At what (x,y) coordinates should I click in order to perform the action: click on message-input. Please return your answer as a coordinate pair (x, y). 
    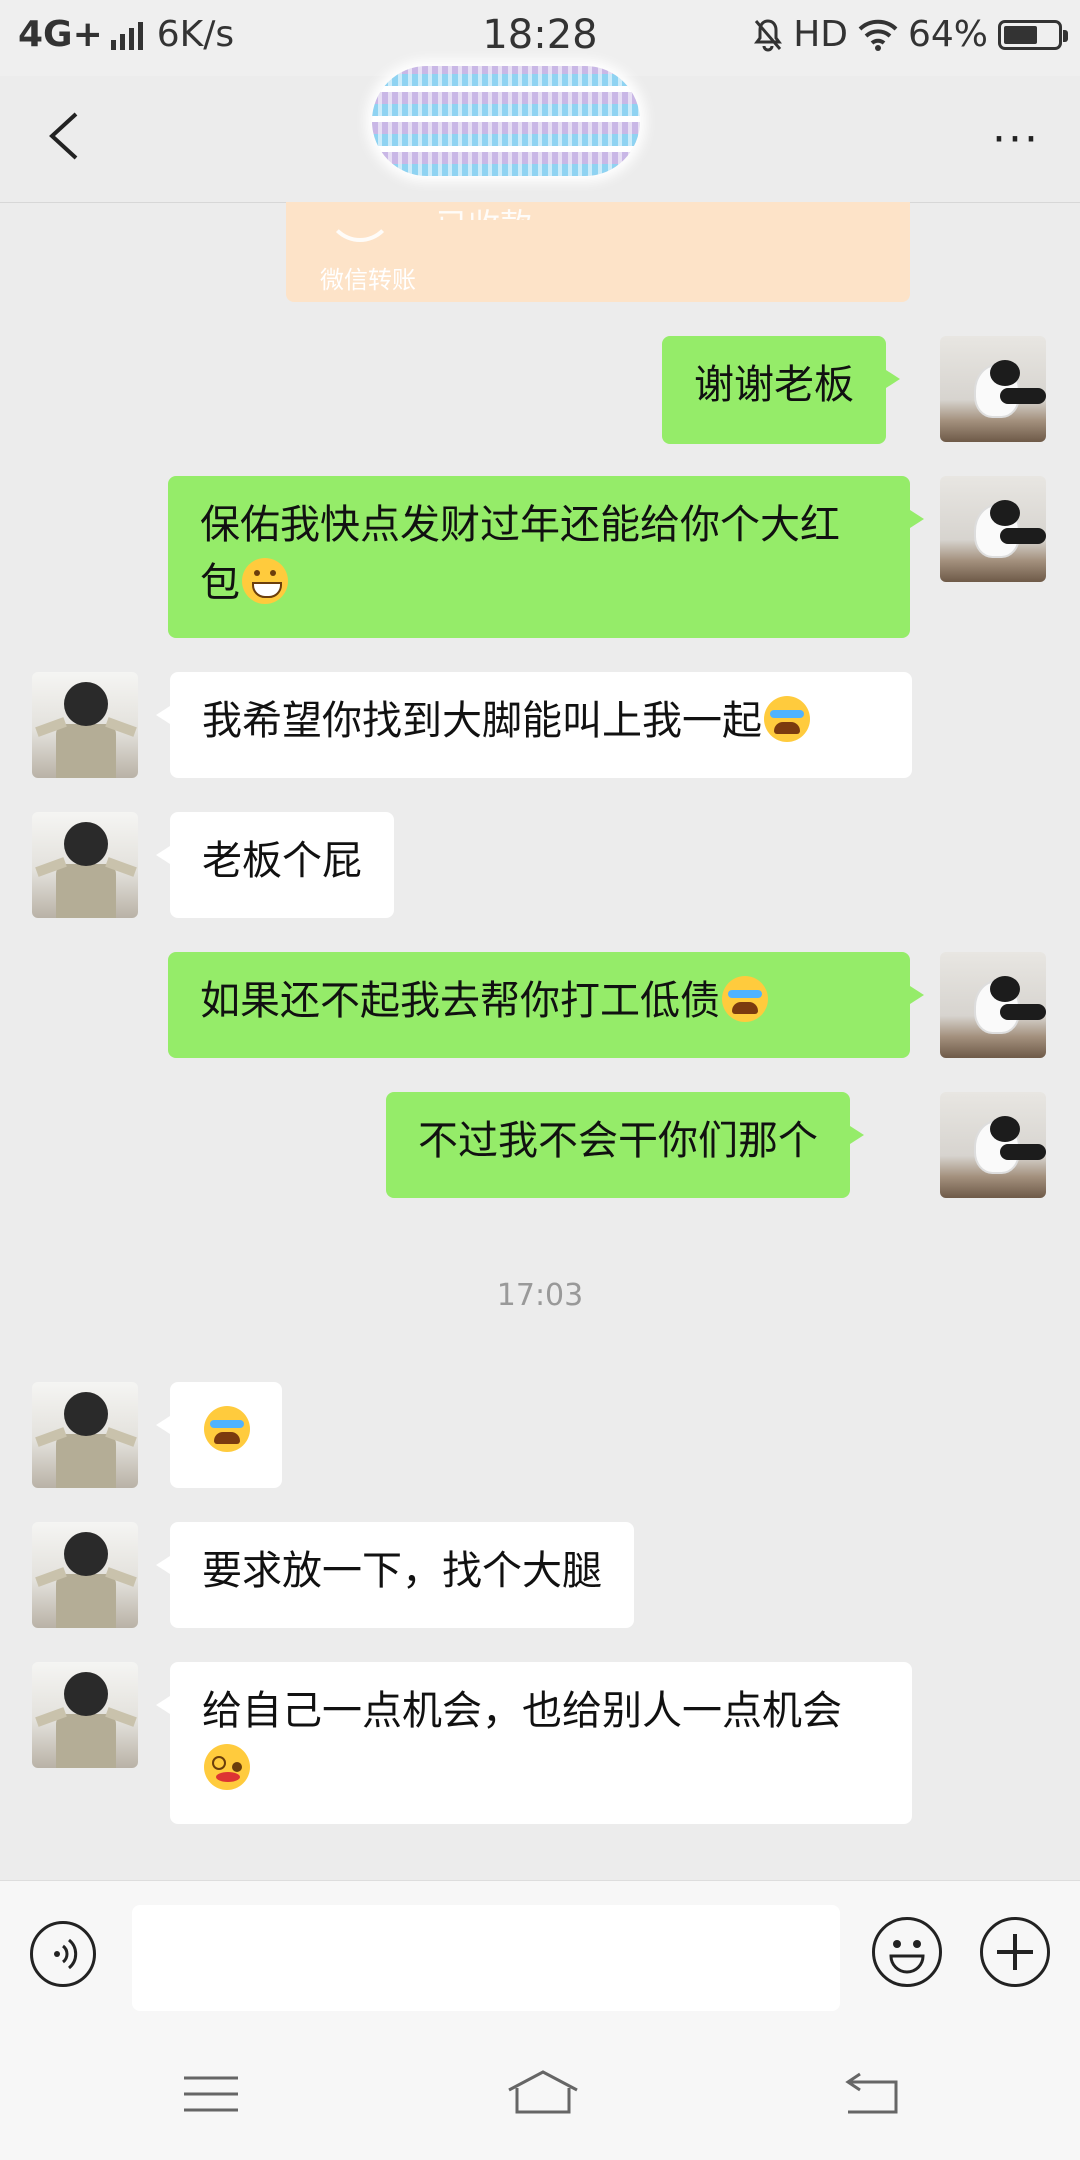
    Looking at the image, I should click on (486, 1958).